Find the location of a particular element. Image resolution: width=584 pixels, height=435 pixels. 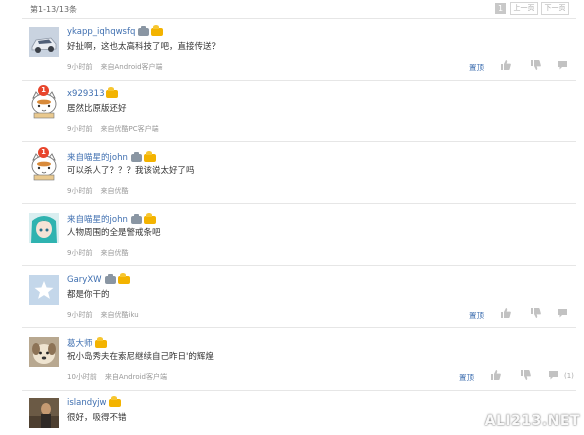

comment-text: 人物周围的全是警戒条吧 is located at coordinates (114, 233).